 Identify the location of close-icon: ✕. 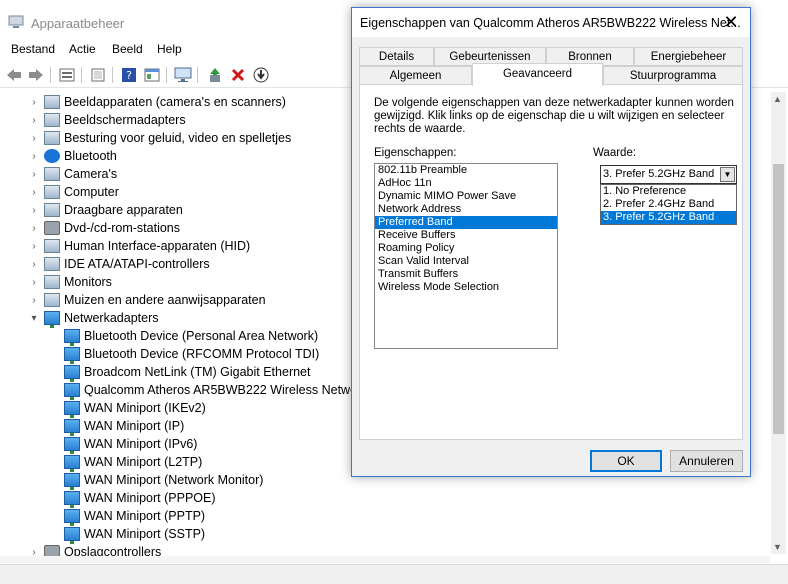
(731, 22).